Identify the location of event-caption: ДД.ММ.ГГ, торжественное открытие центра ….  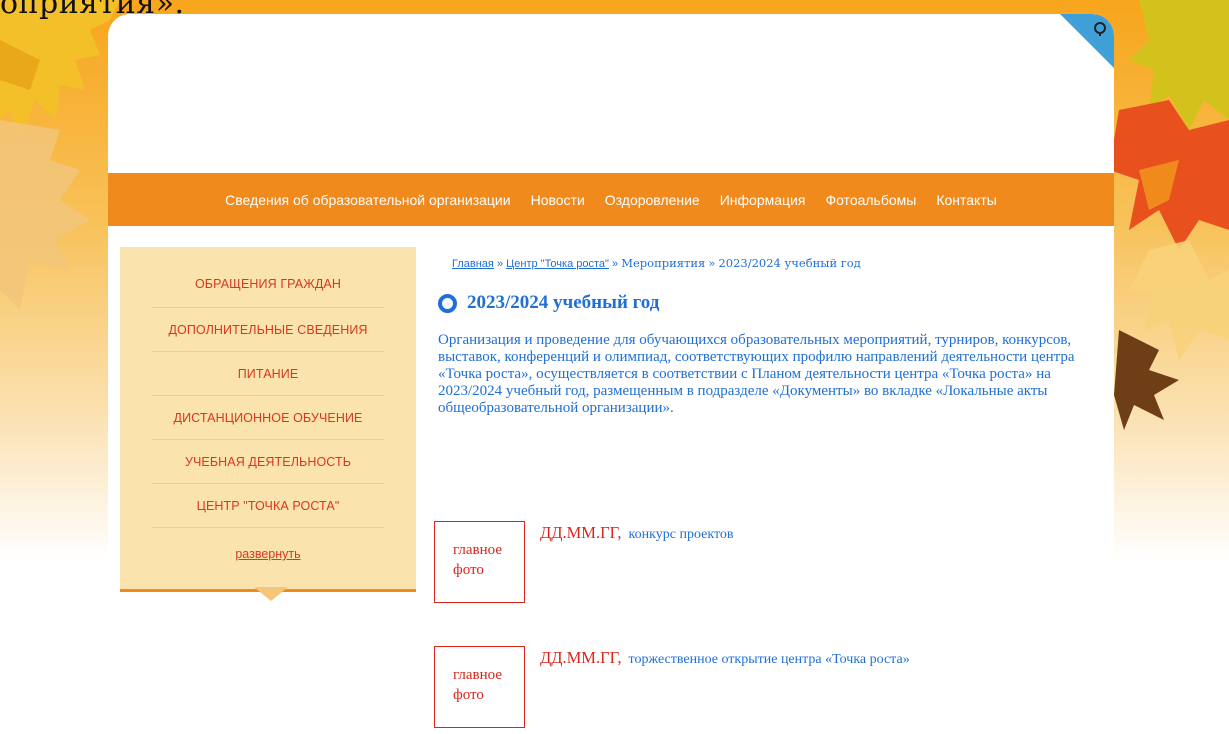
(725, 658).